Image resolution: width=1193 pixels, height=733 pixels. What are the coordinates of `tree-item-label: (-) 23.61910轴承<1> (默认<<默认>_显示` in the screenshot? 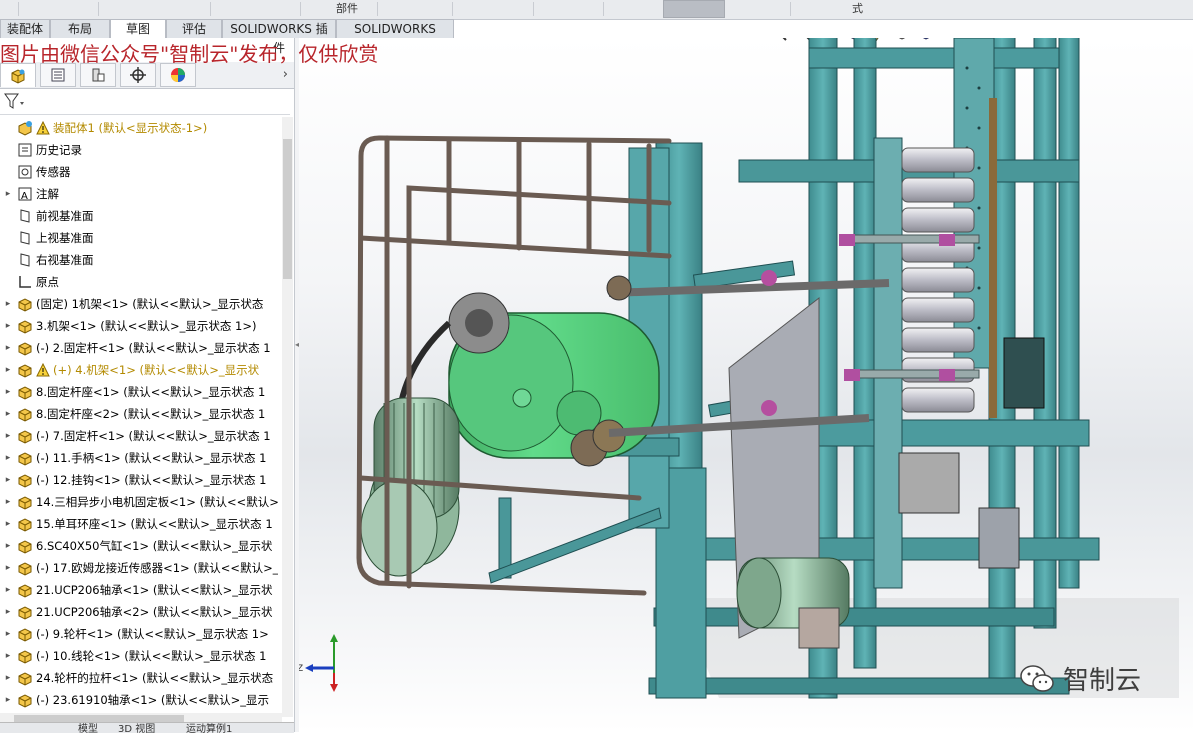 It's located at (153, 700).